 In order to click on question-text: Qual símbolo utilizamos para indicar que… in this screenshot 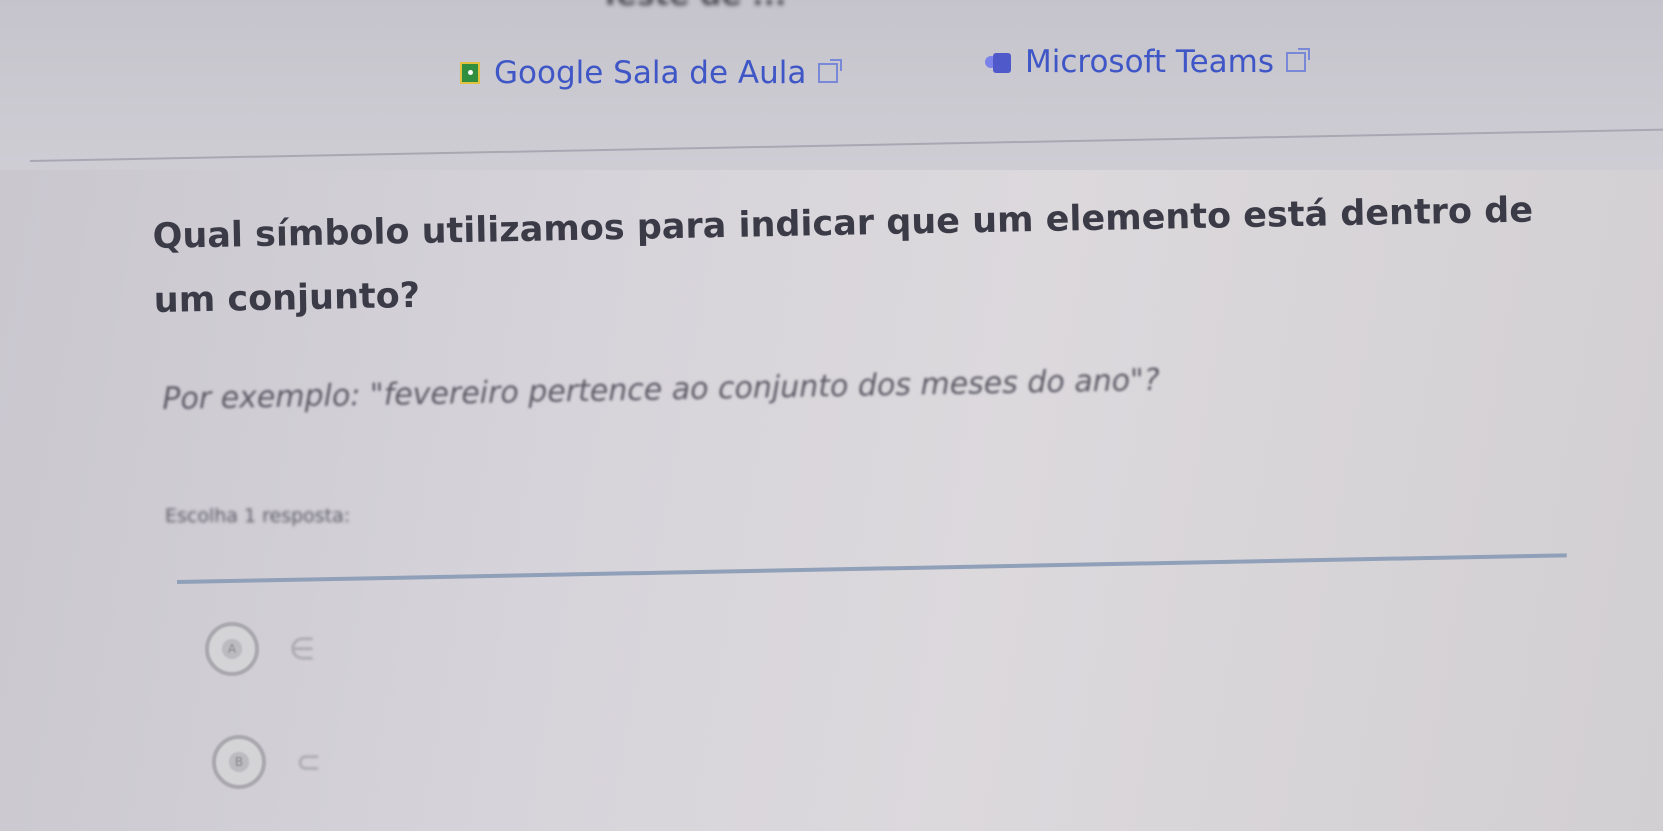, I will do `click(843, 255)`.